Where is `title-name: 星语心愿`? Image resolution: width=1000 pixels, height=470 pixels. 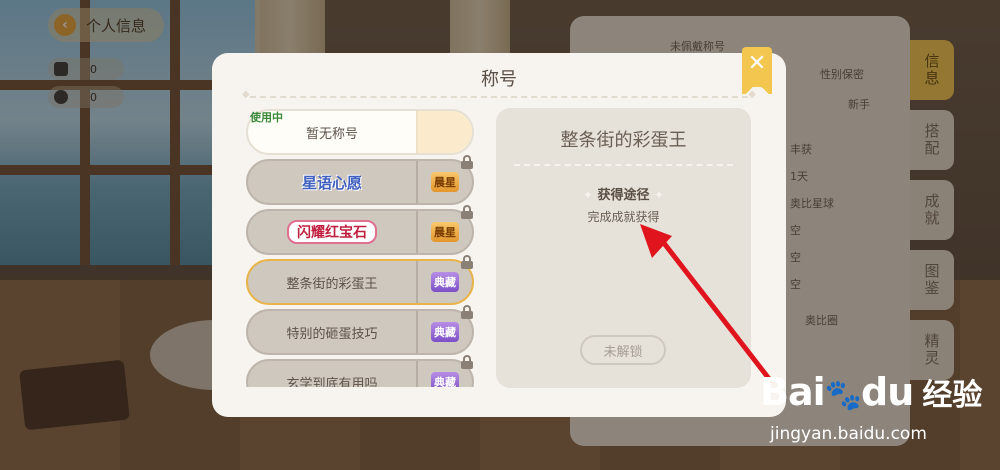 title-name: 星语心愿 is located at coordinates (332, 182).